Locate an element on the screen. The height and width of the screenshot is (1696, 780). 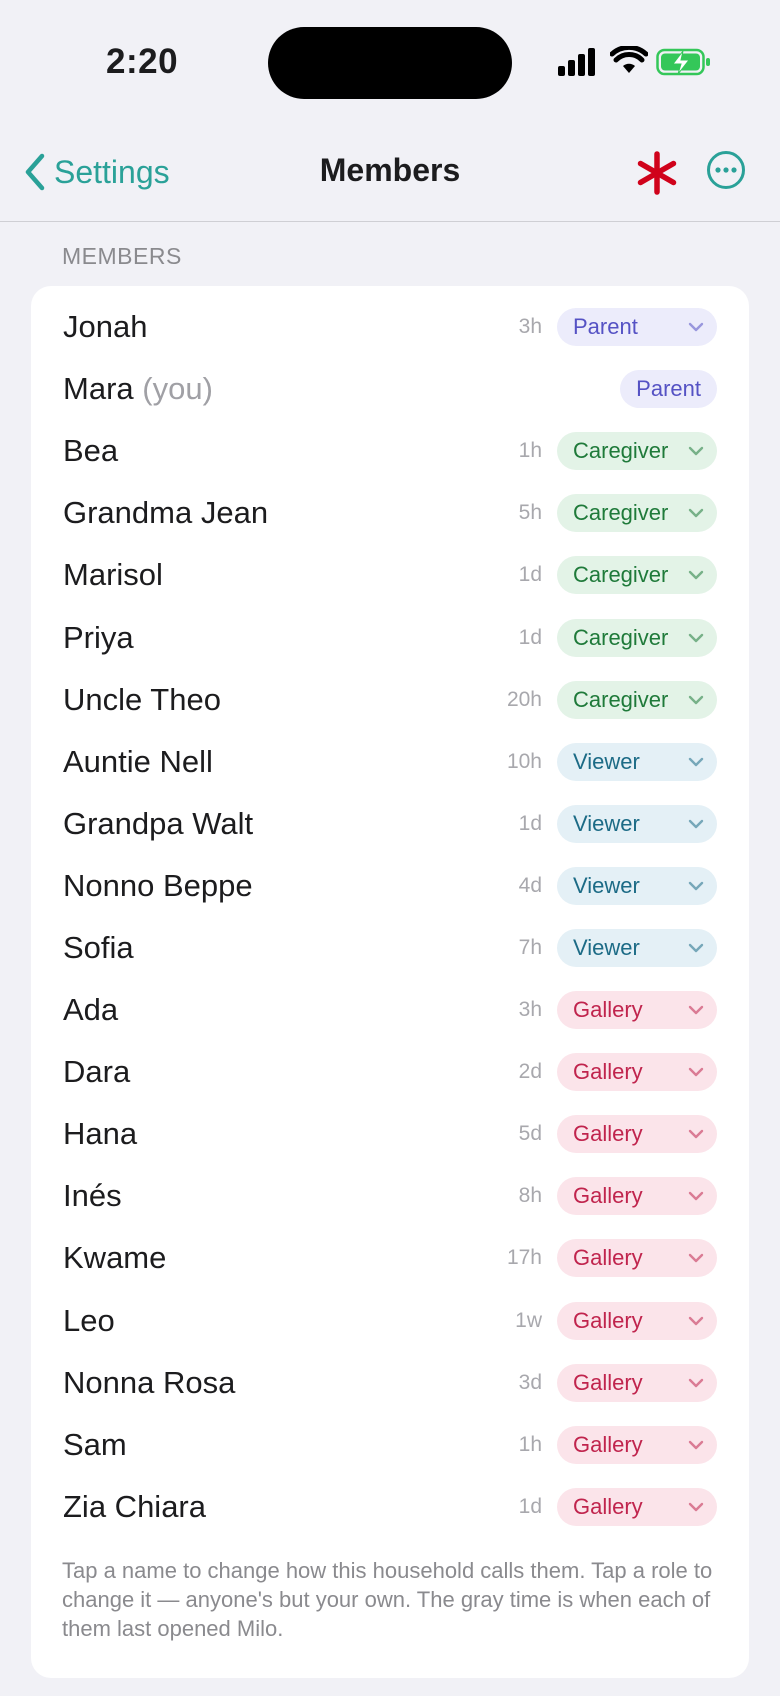
member-name-text: Nonno Beppe is located at coordinates (158, 885).